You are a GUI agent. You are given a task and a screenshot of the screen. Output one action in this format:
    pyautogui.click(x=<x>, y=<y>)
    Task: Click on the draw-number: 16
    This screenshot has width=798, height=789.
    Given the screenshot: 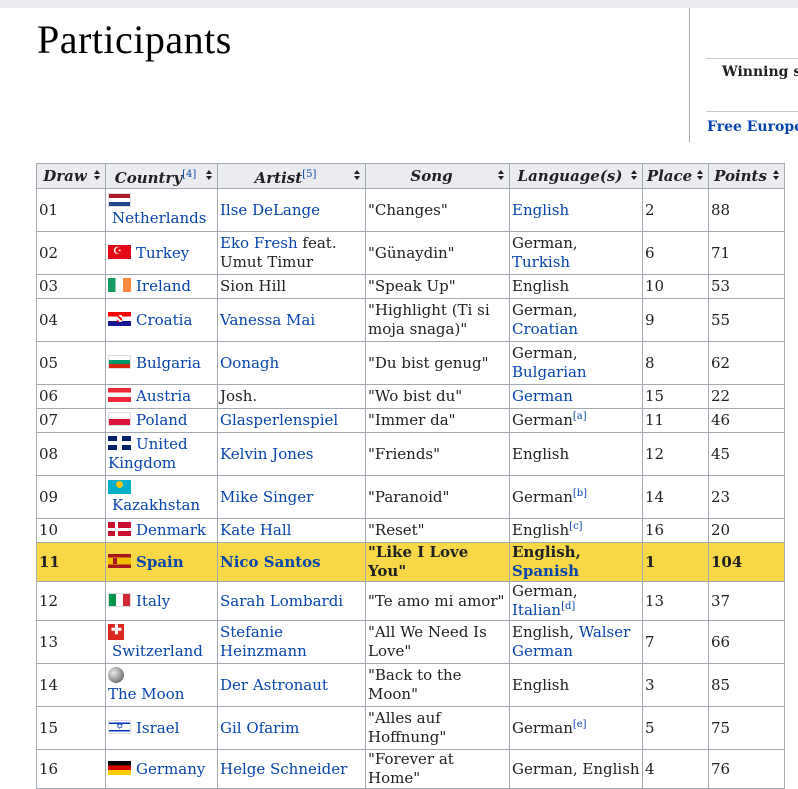 What is the action you would take?
    pyautogui.click(x=49, y=768)
    